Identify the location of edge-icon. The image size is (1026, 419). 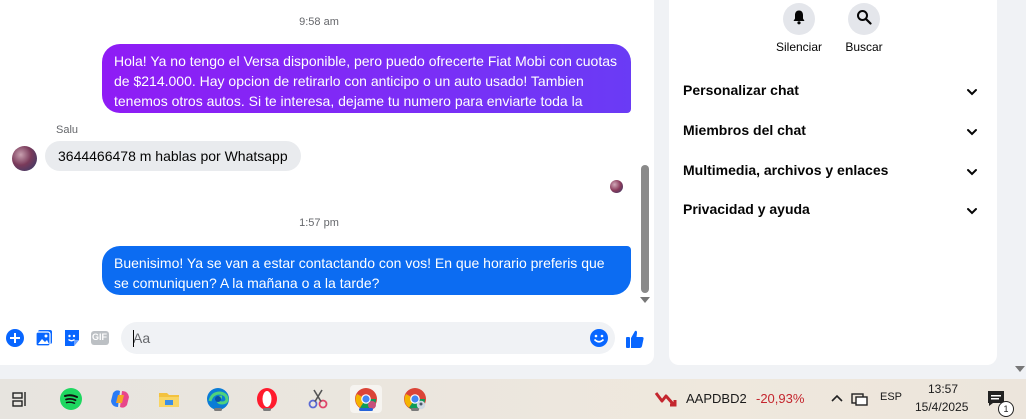
(218, 399).